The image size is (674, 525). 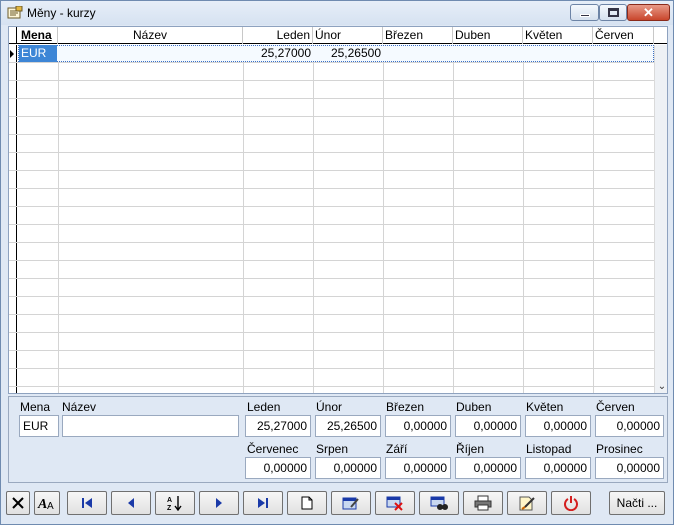 What do you see at coordinates (585, 15) in the screenshot?
I see `minimize-icon` at bounding box center [585, 15].